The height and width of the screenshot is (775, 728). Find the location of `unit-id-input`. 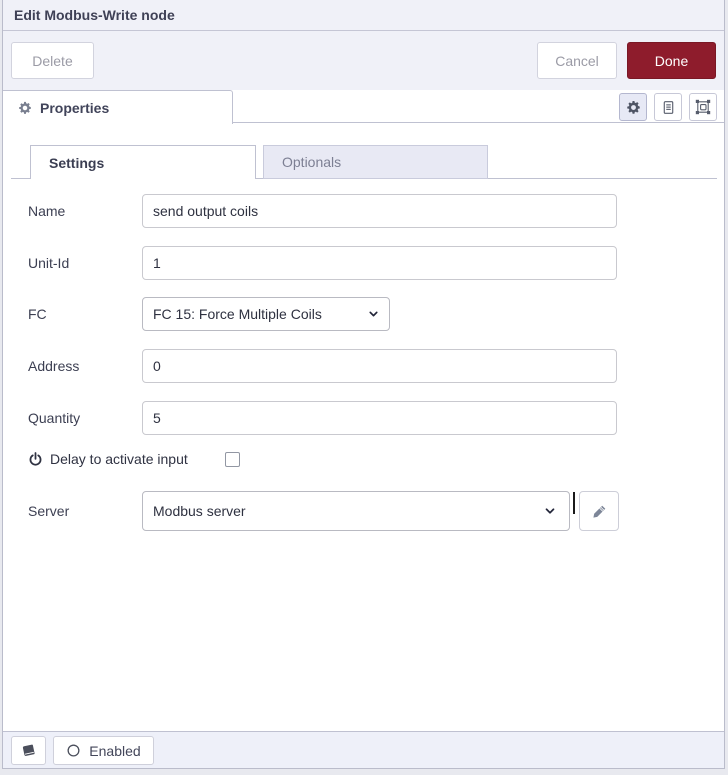

unit-id-input is located at coordinates (379, 263).